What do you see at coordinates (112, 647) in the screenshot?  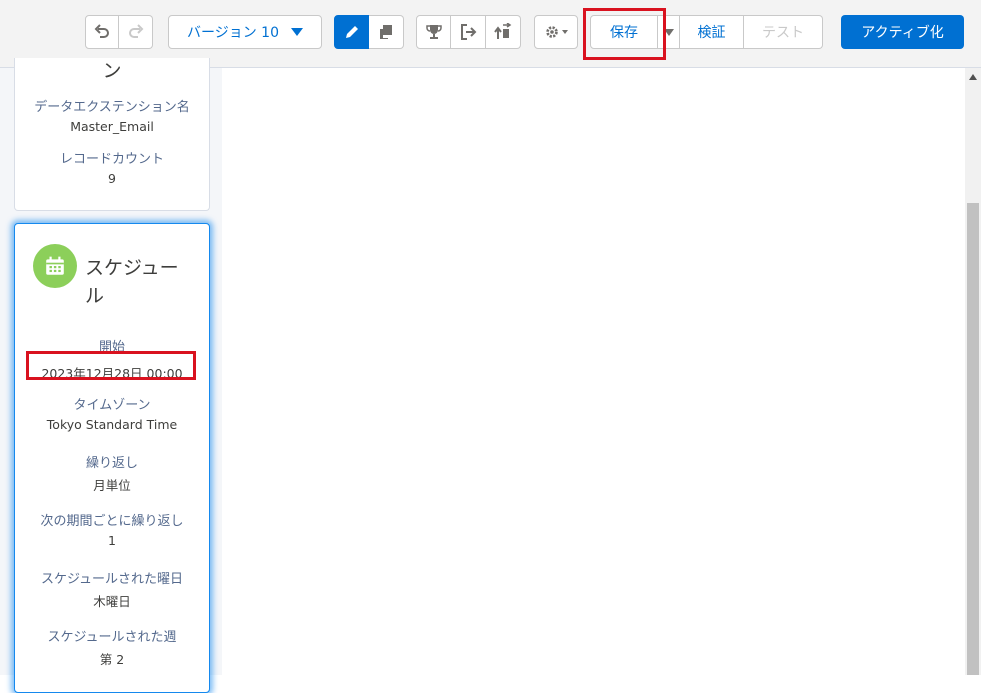 I see `week-field: スケジュールされた週 第 2` at bounding box center [112, 647].